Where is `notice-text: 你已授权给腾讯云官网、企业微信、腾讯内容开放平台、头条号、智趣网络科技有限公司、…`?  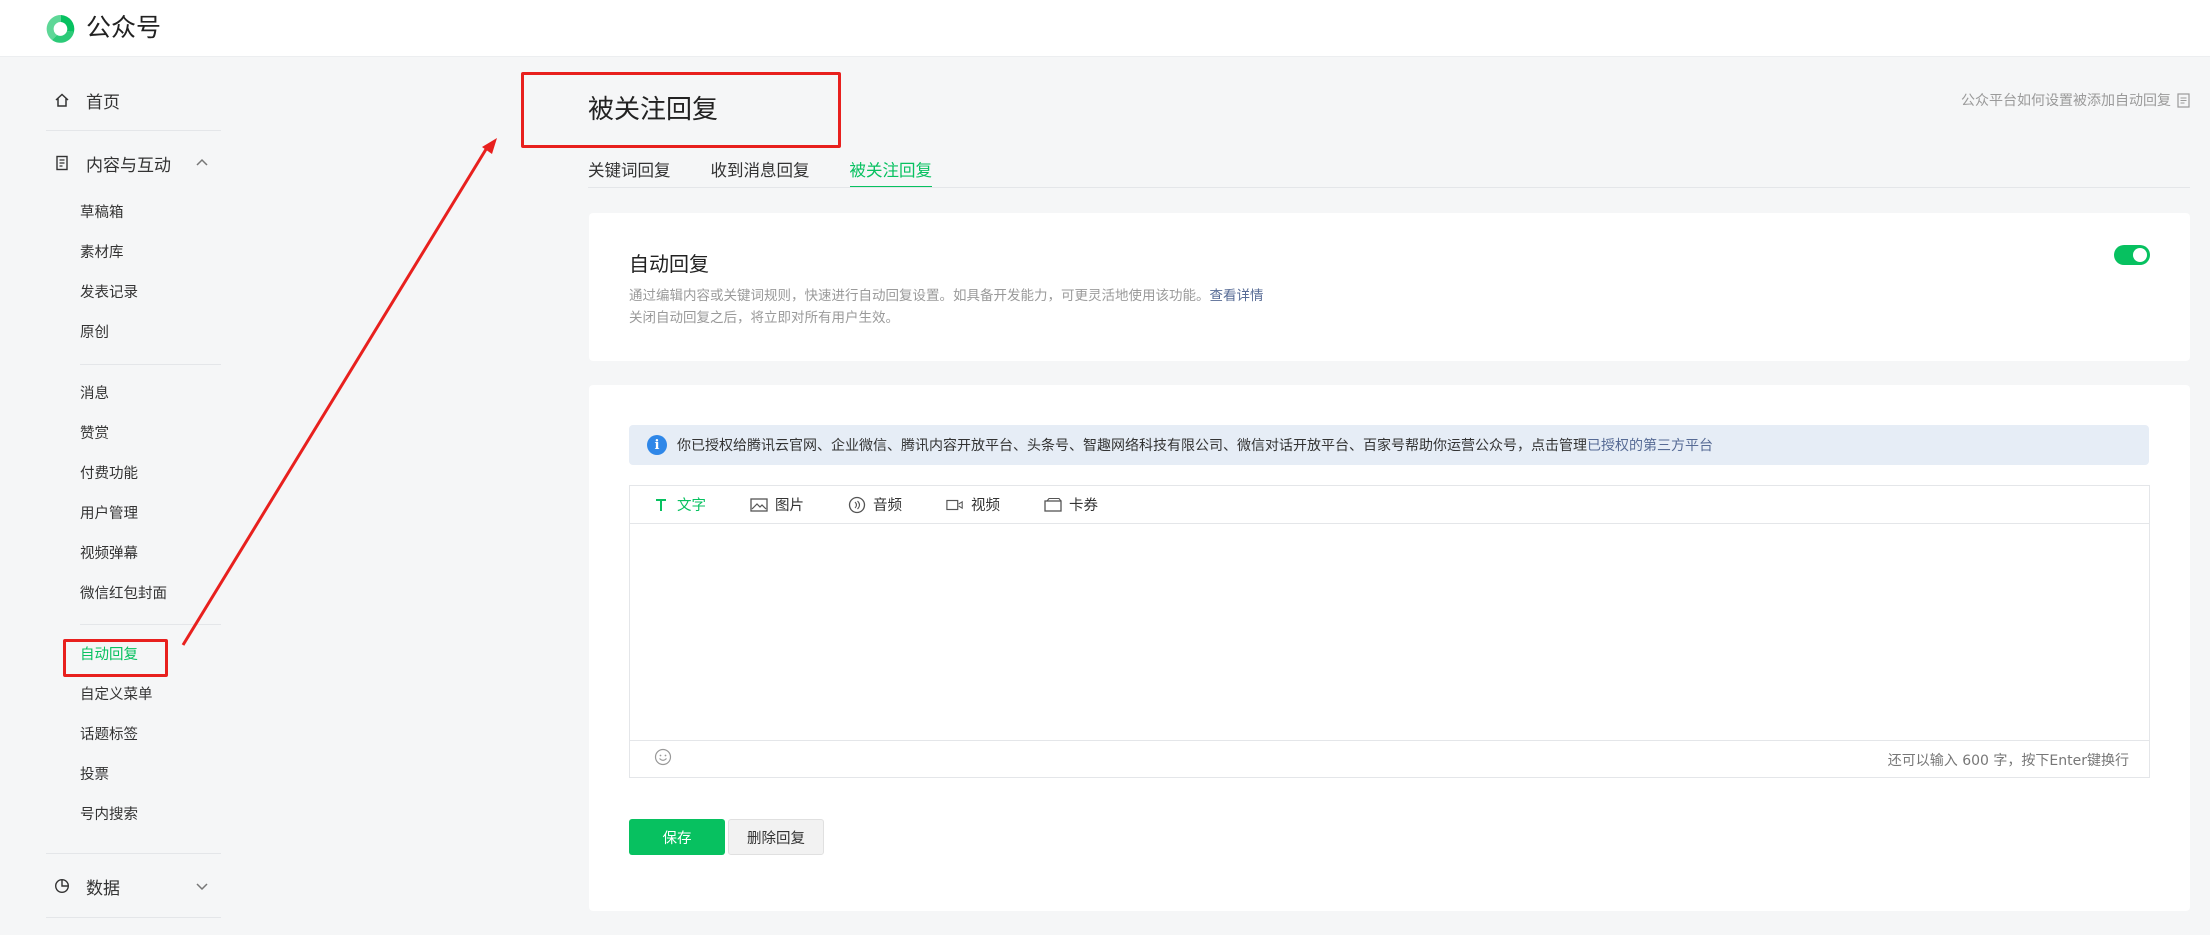
notice-text: 你已授权给腾讯云官网、企业微信、腾讯内容开放平台、头条号、智趣网络科技有限公司、… is located at coordinates (1132, 446).